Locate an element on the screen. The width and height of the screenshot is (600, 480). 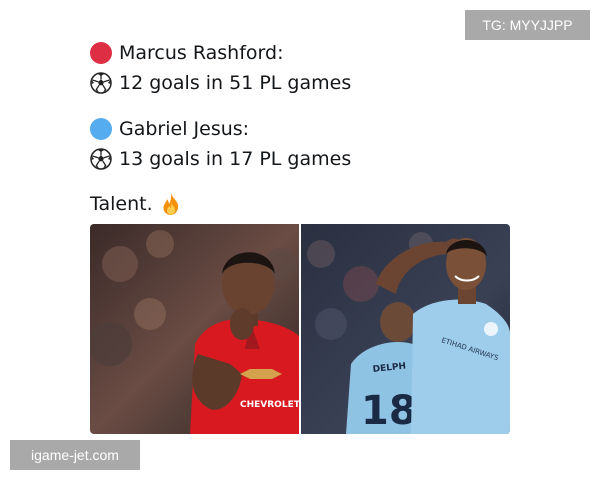
shirt-sponsor-chevrolet: CHEVROLET is located at coordinates (269, 405).